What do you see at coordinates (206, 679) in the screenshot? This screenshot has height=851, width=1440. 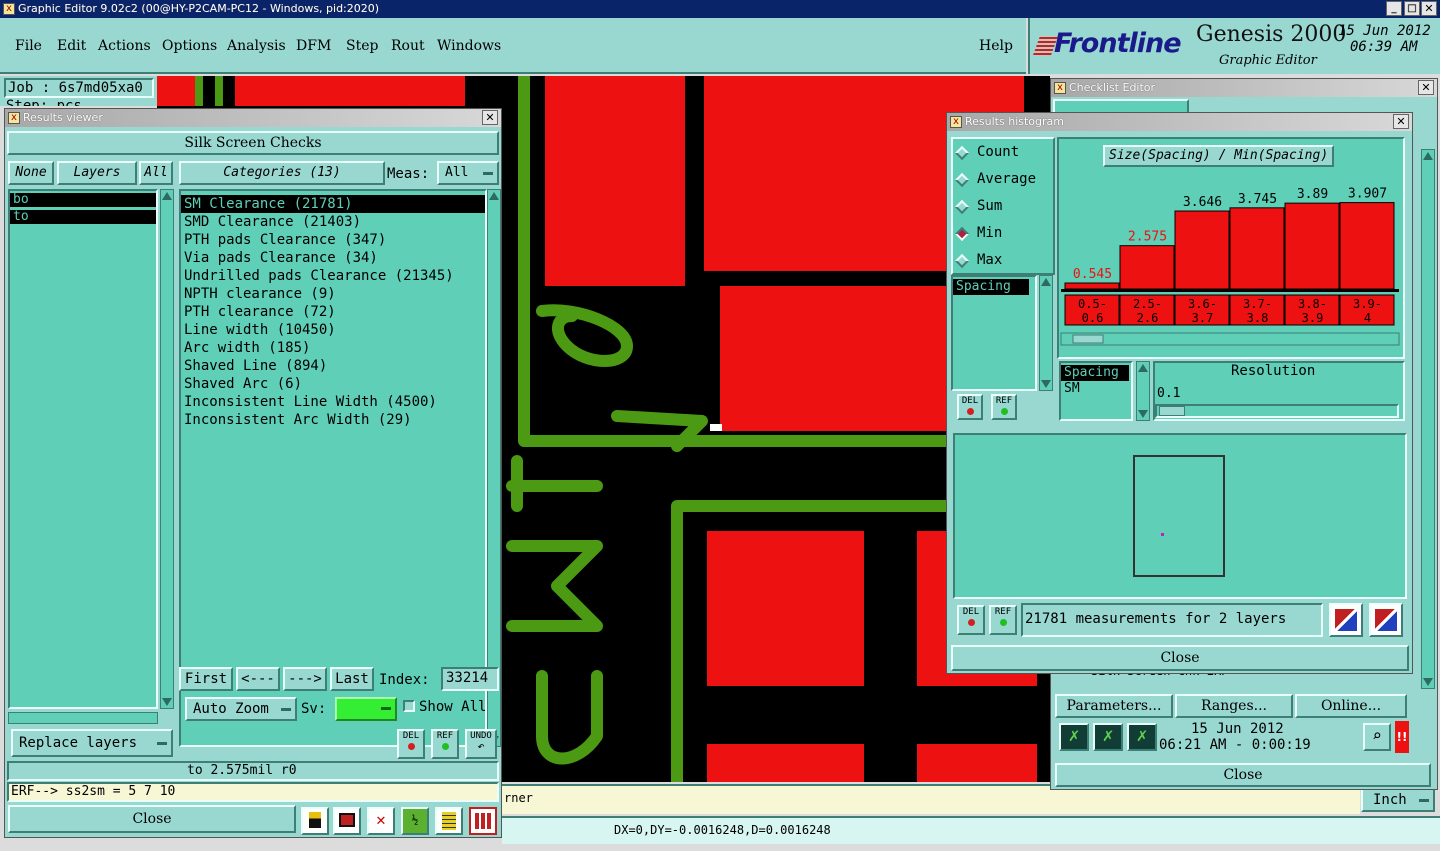 I see `first-button: First` at bounding box center [206, 679].